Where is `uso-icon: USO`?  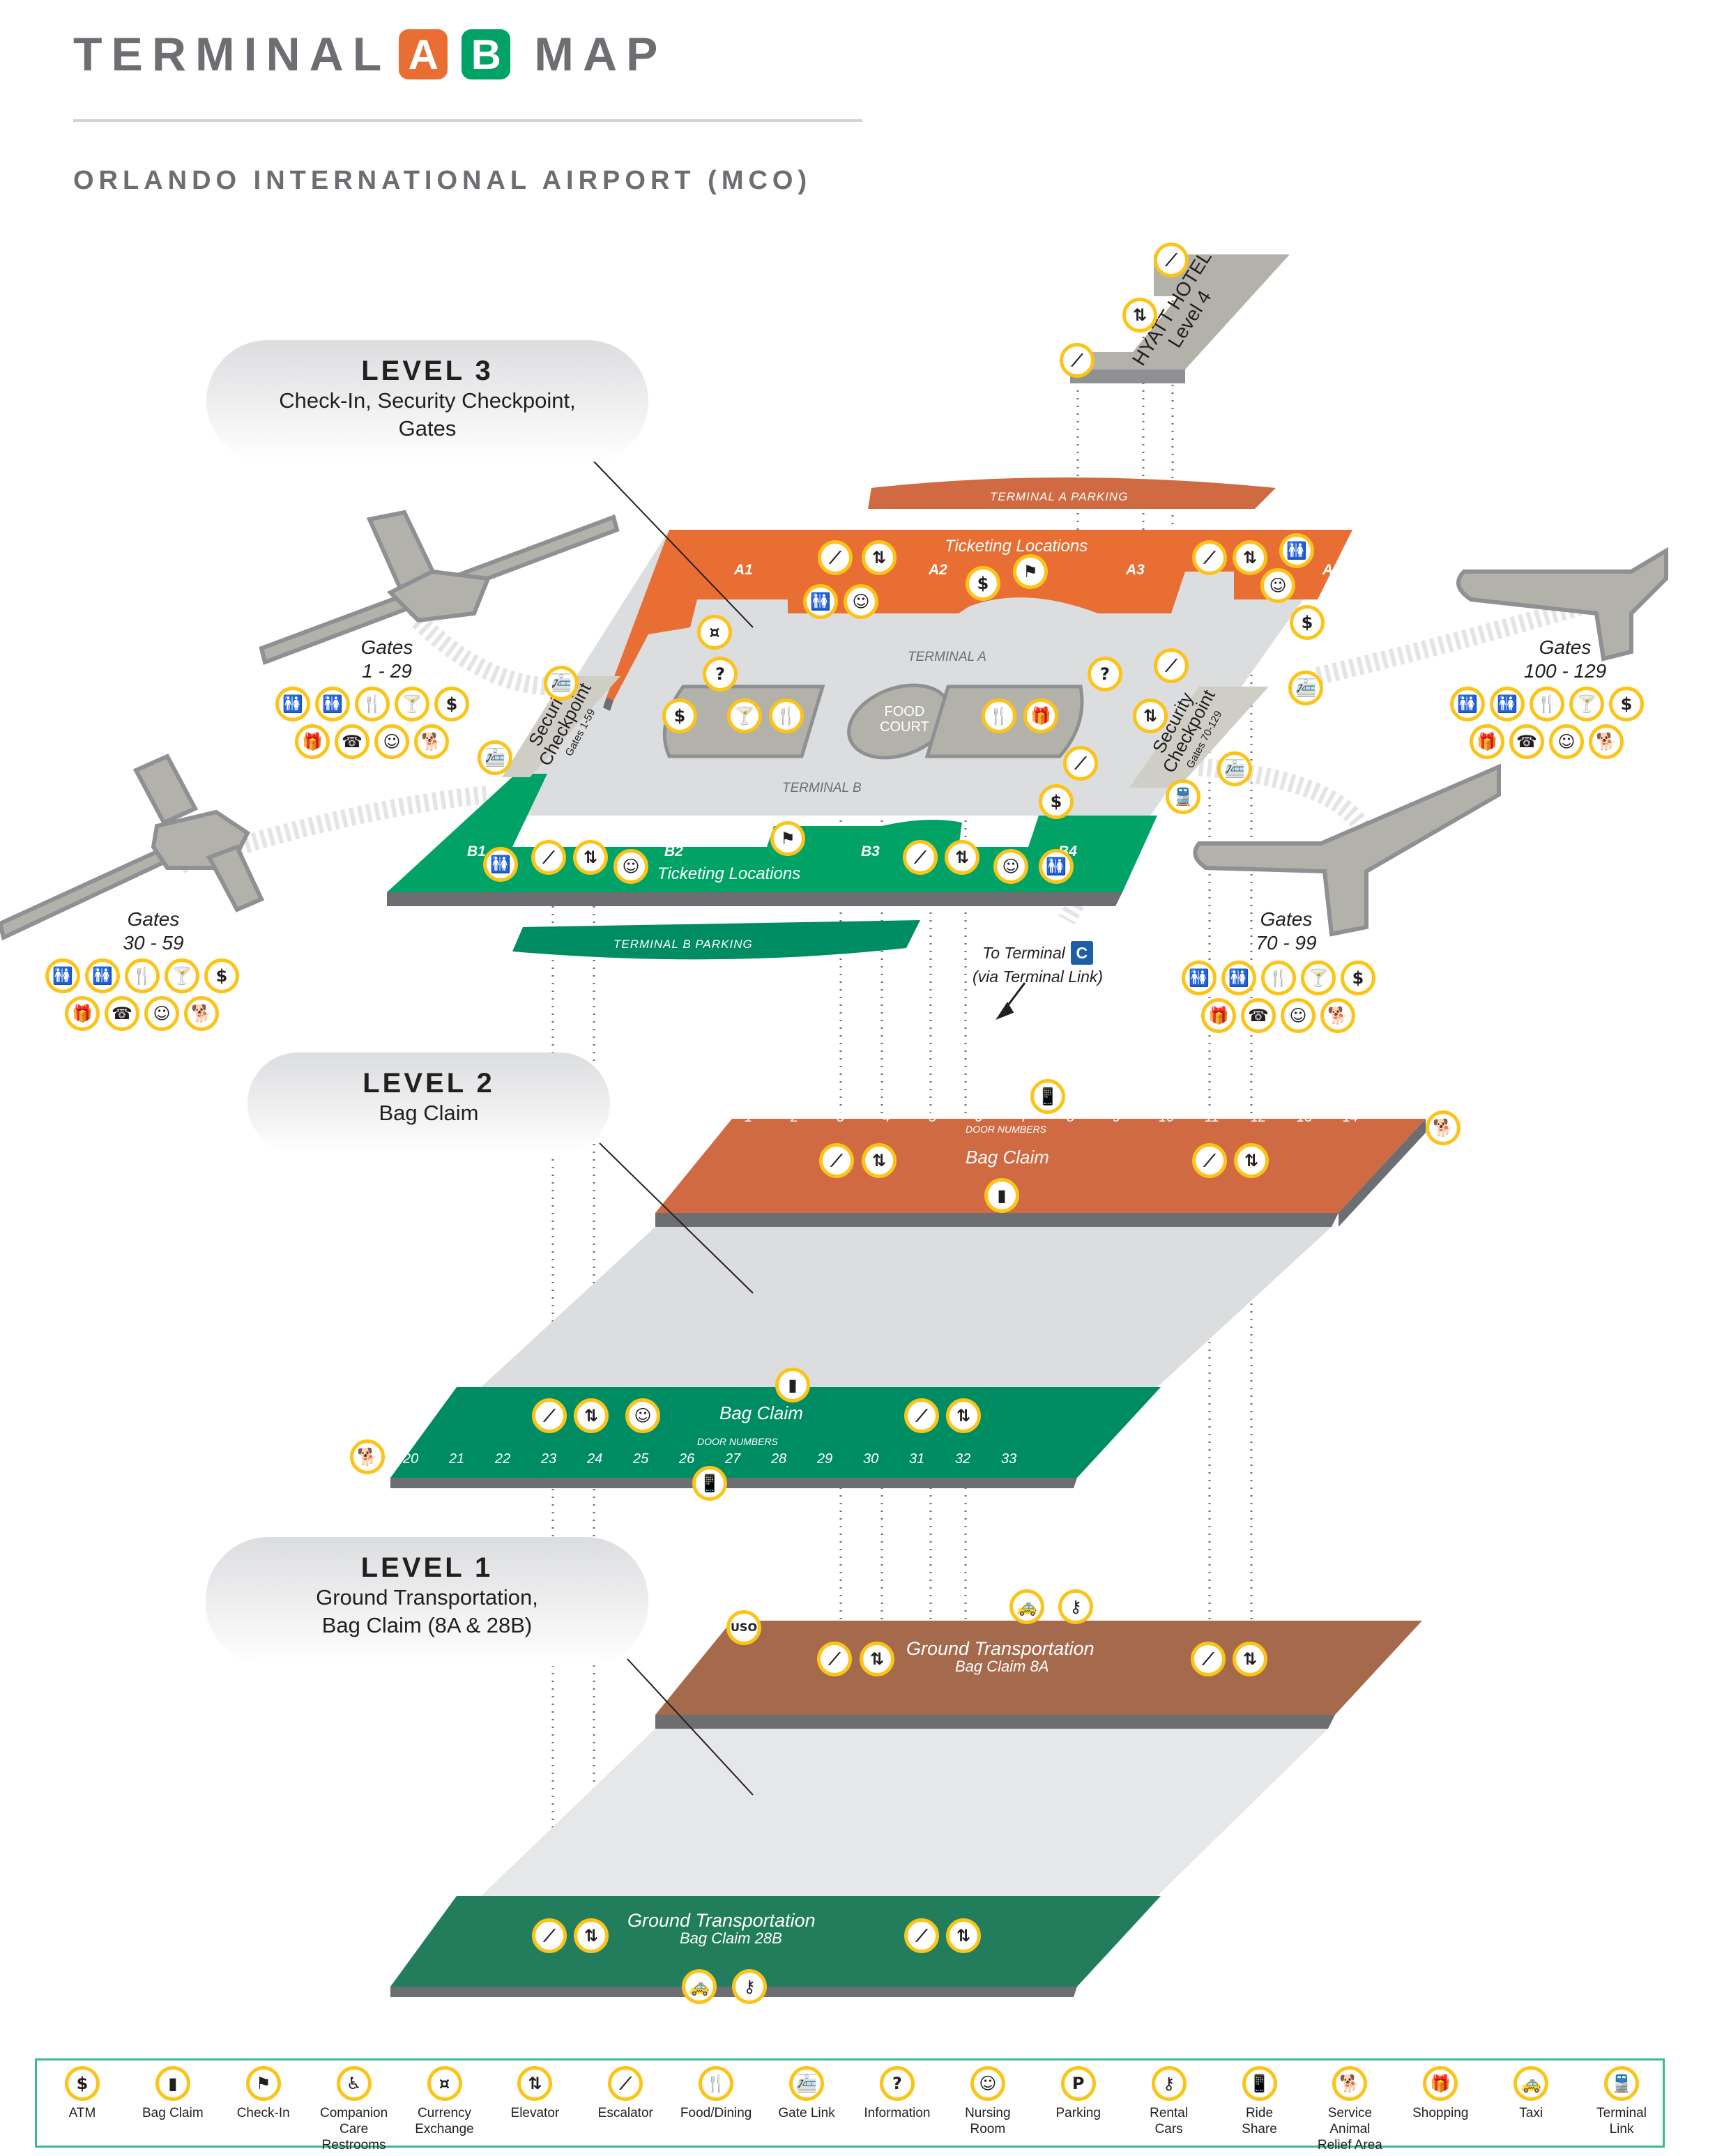 uso-icon: USO is located at coordinates (744, 1628).